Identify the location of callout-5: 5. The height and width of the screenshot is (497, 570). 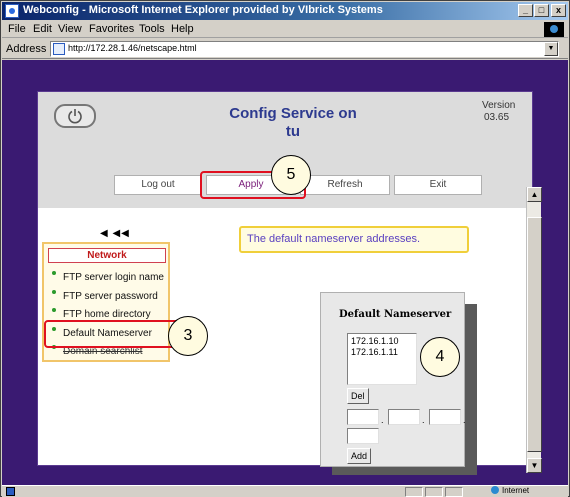
(291, 175).